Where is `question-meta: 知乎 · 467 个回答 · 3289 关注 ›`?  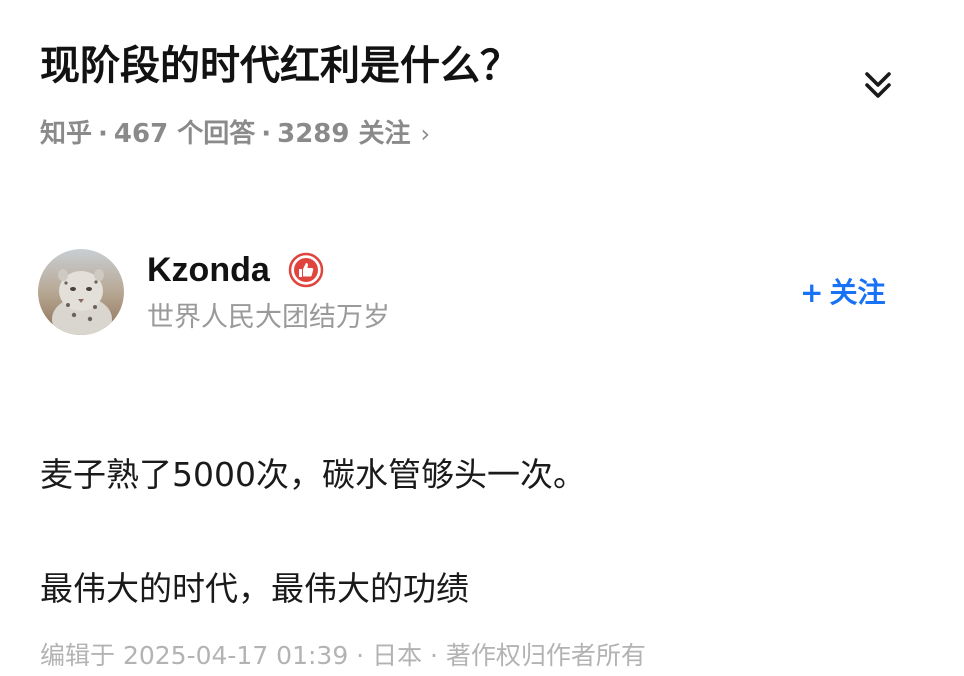
question-meta: 知乎 · 467 个回答 · 3289 关注 › is located at coordinates (235, 134).